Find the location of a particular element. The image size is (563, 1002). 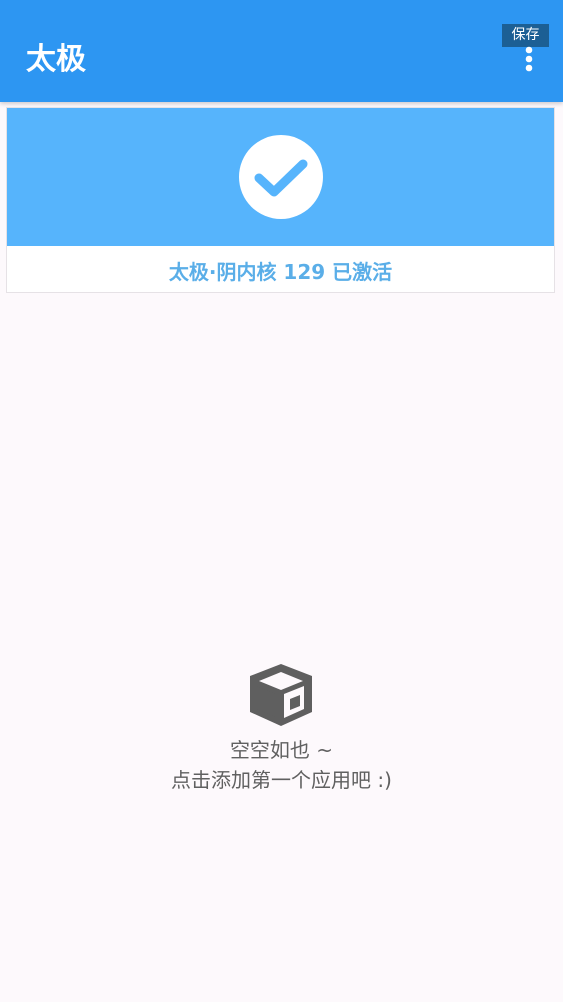

app-bar: 太极 保存 is located at coordinates (281, 51).